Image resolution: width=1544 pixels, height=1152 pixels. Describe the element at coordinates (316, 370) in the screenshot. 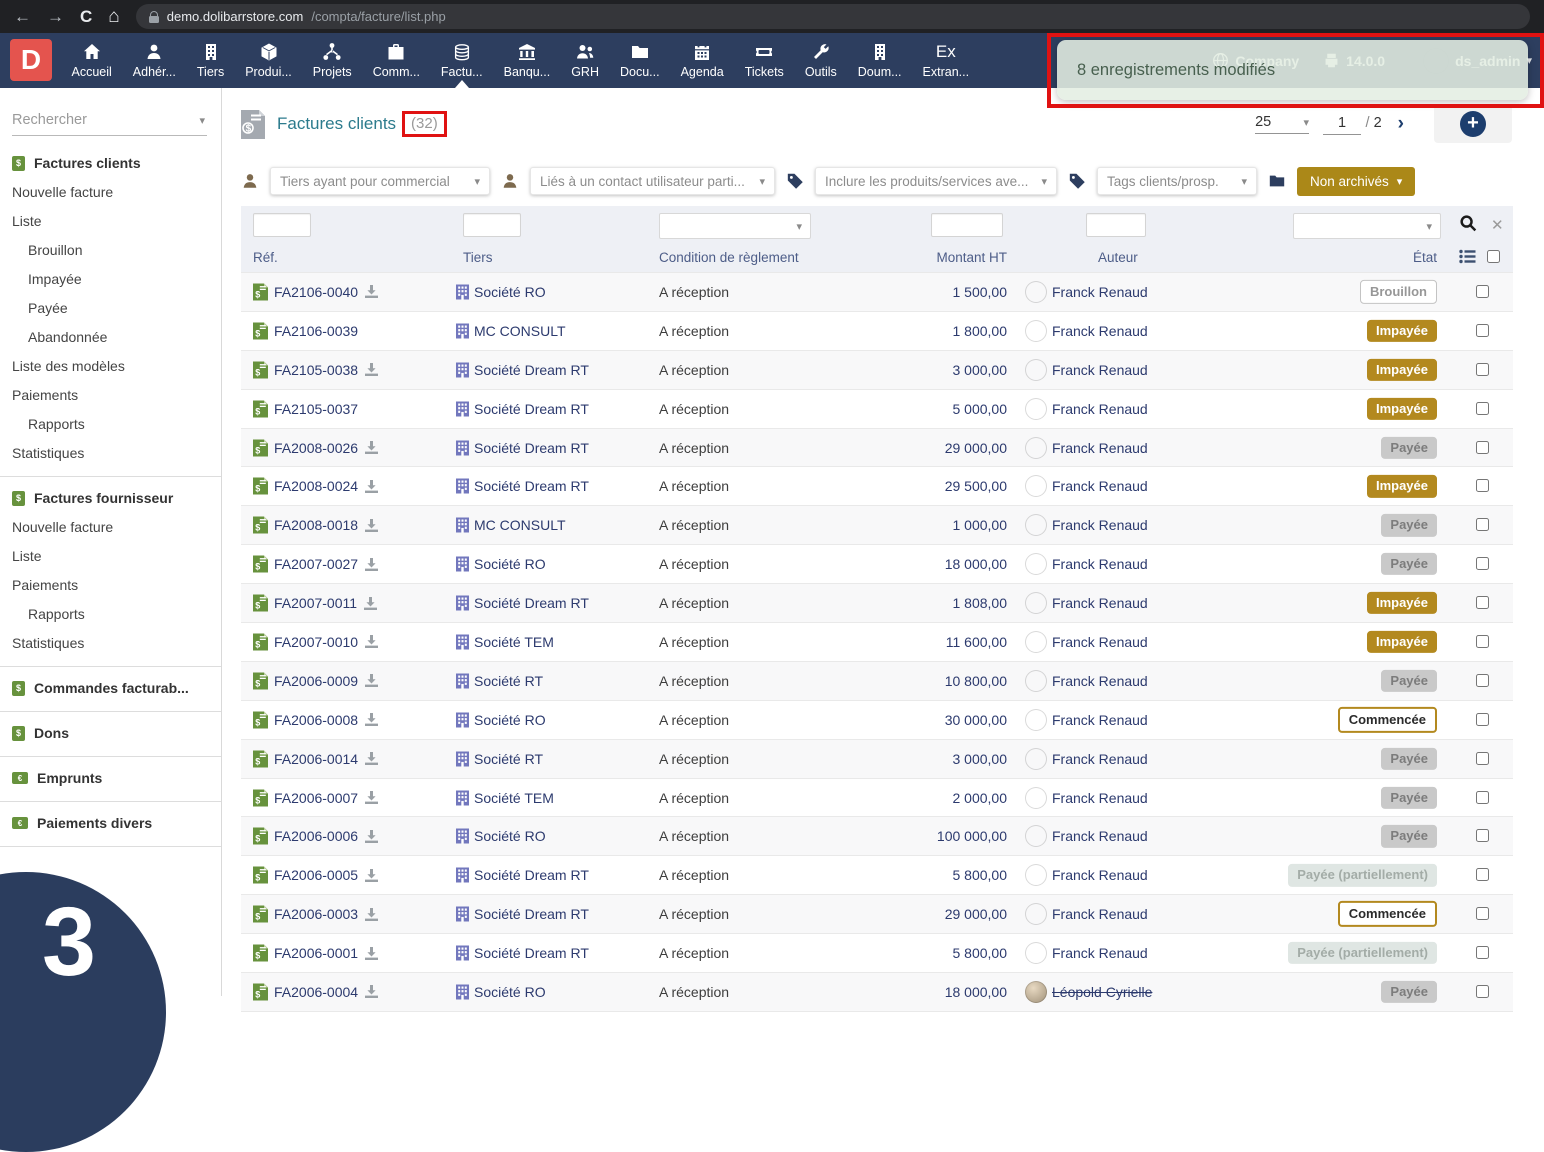

I see `invoice-ref-link: FA2105-0038` at that location.